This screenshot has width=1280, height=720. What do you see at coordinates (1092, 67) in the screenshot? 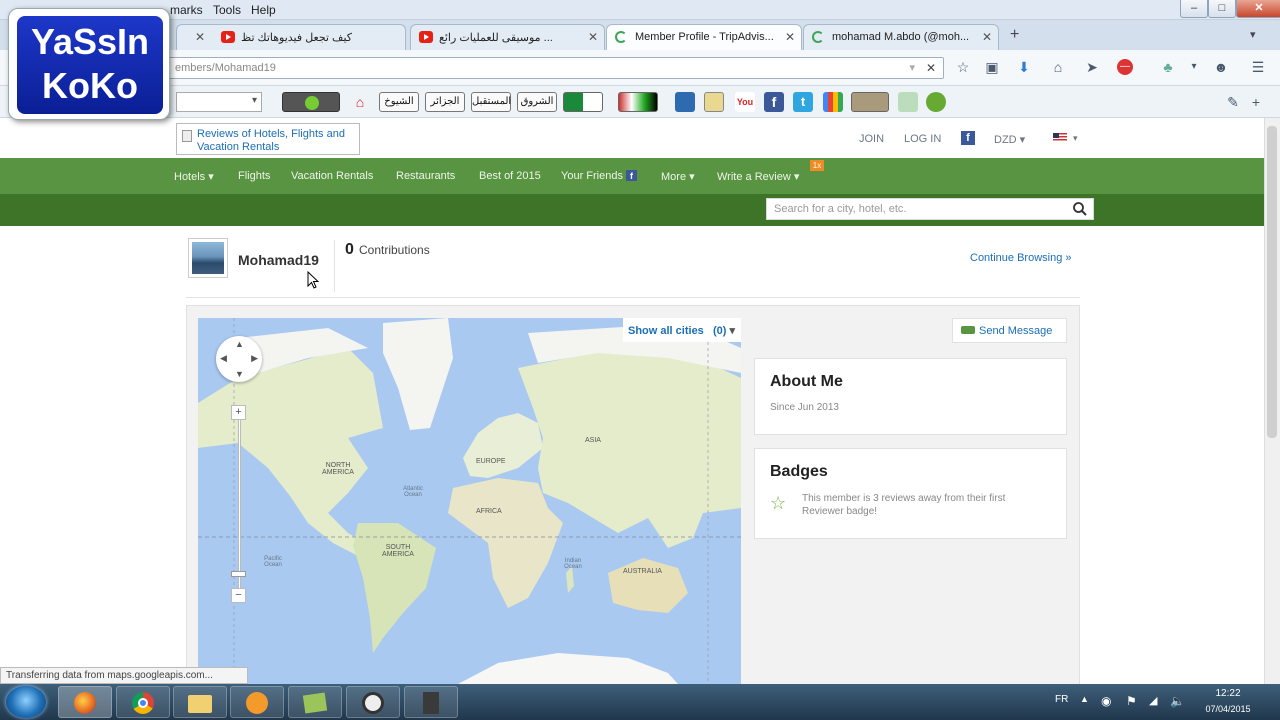
I see `send-icon: ➤` at bounding box center [1092, 67].